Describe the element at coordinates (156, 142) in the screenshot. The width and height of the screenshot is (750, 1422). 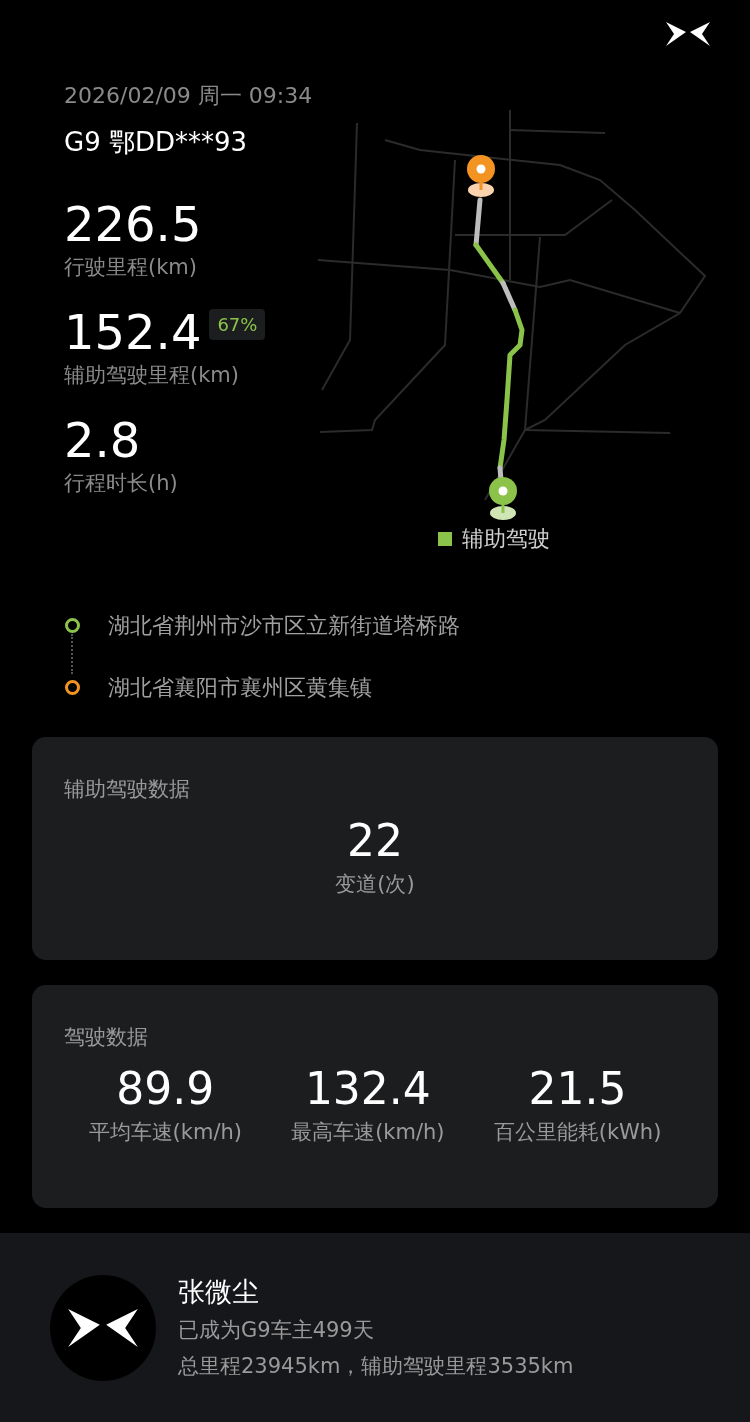
I see `vehicle-plate: G9 鄂DD***93` at that location.